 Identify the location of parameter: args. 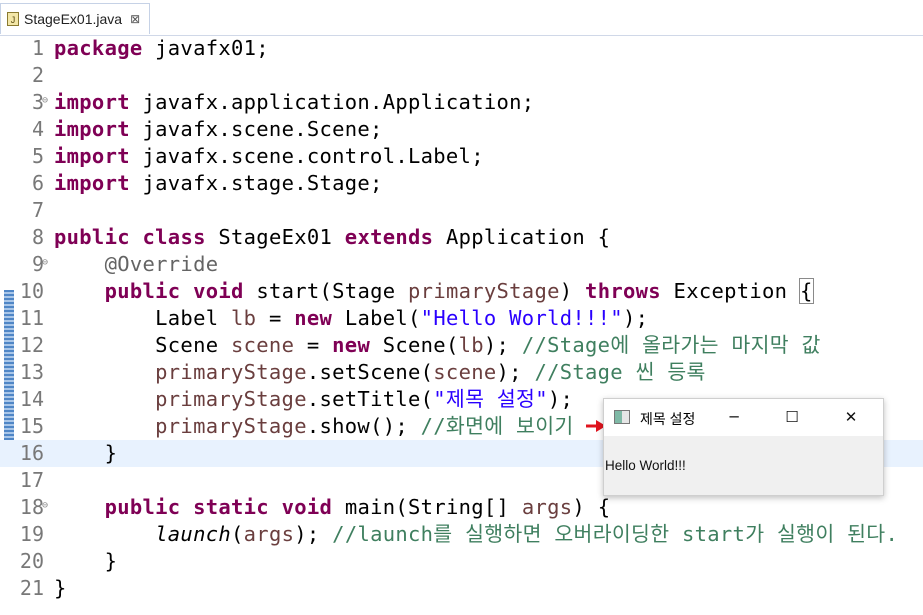
(547, 507).